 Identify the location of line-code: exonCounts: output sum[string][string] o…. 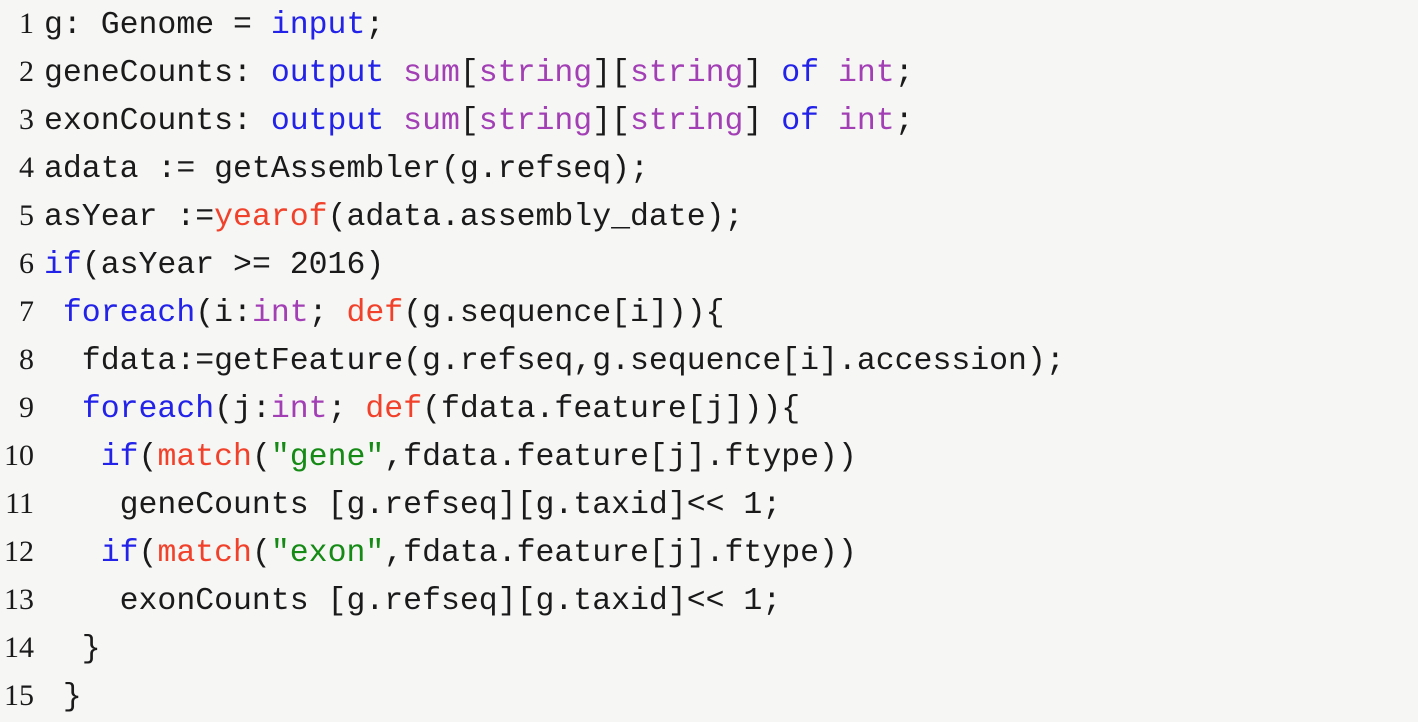
(726, 122).